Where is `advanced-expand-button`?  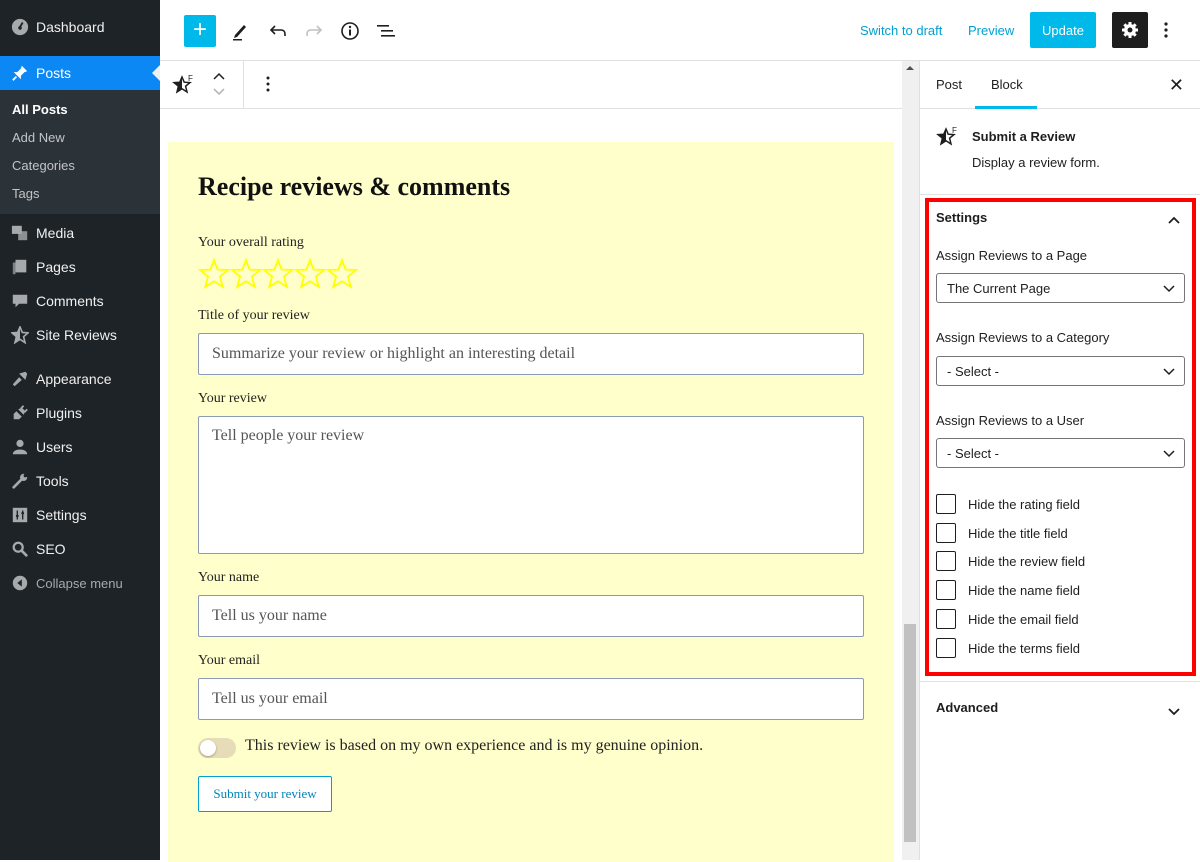 advanced-expand-button is located at coordinates (1174, 711).